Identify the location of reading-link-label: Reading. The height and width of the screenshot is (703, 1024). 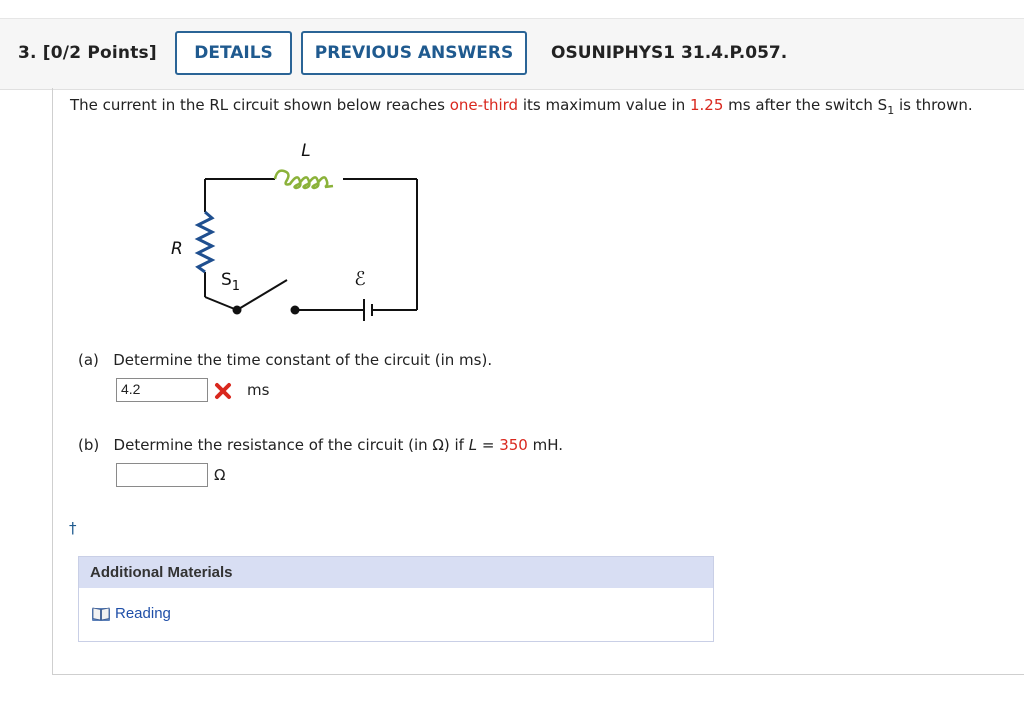
(143, 613).